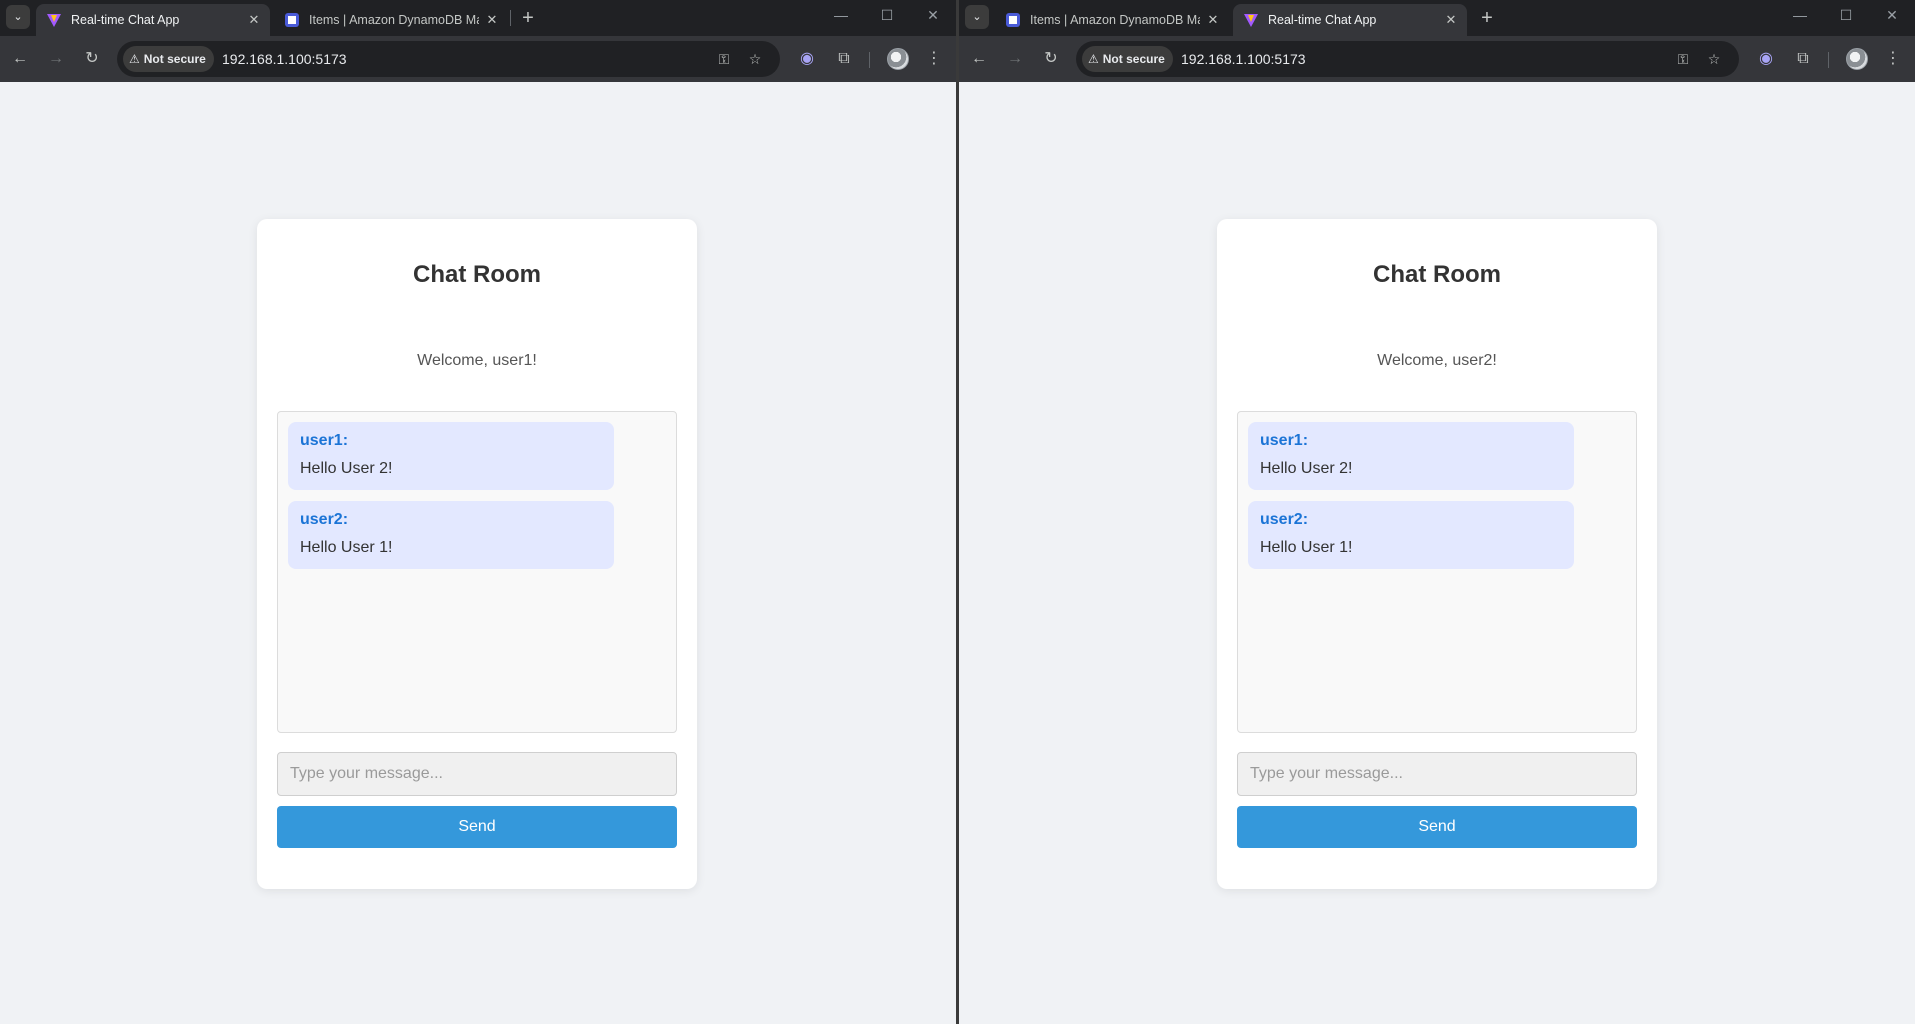  What do you see at coordinates (477, 360) in the screenshot?
I see `welcome-text: Welcome, user1!` at bounding box center [477, 360].